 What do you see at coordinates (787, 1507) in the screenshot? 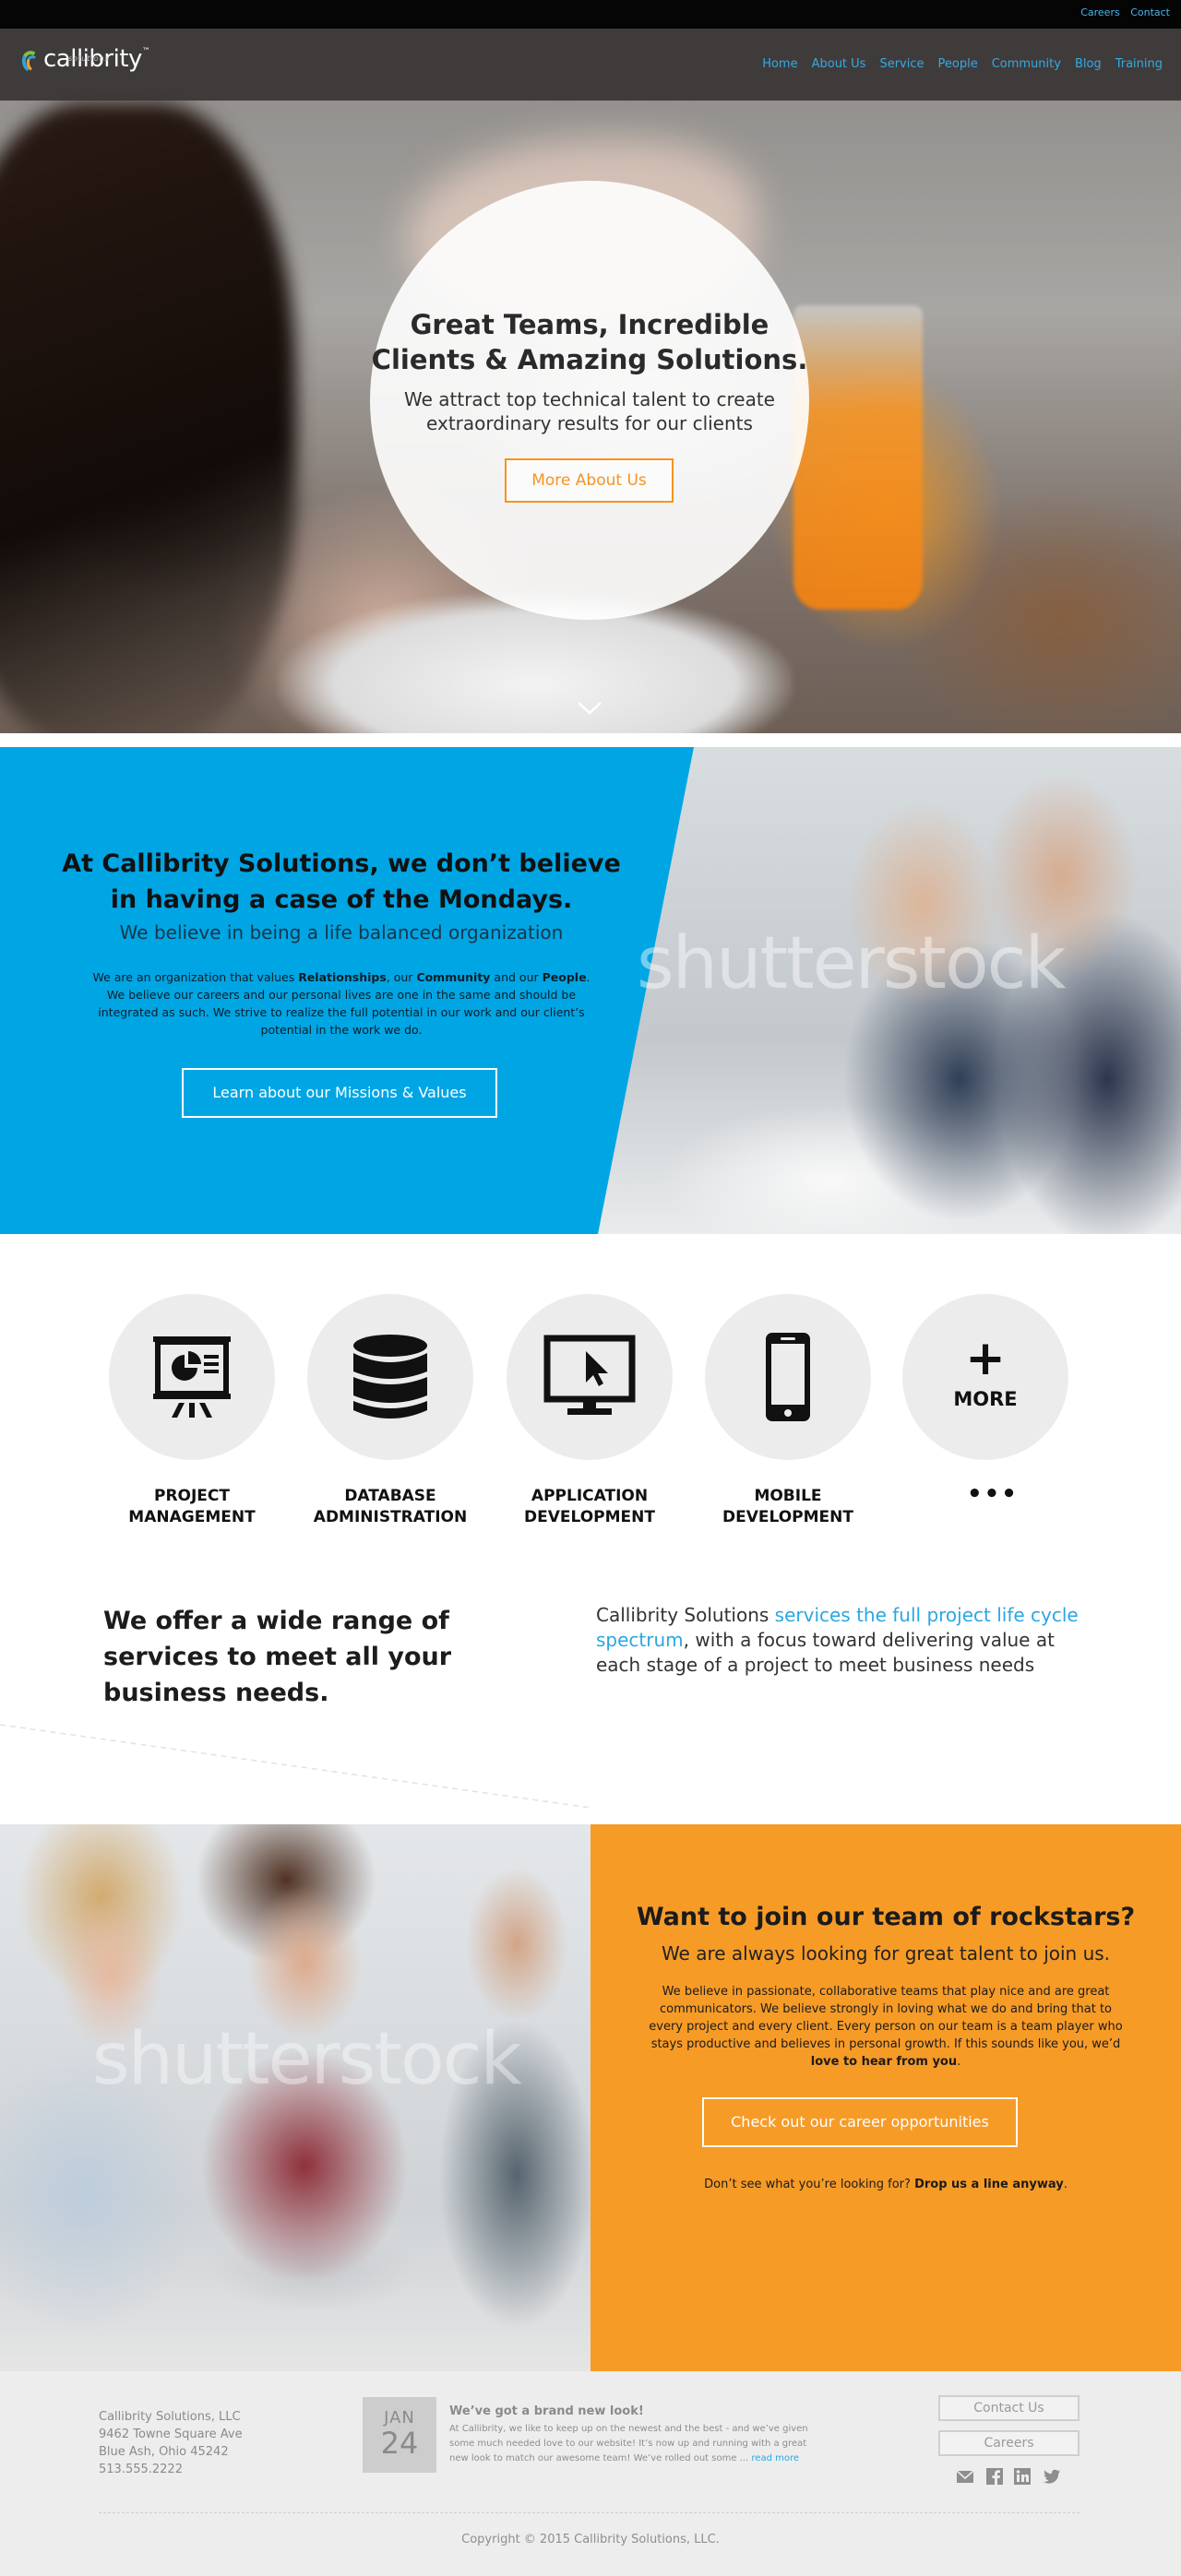
I see `mobile-development-label: MOBILE DEVELOPMENT` at bounding box center [787, 1507].